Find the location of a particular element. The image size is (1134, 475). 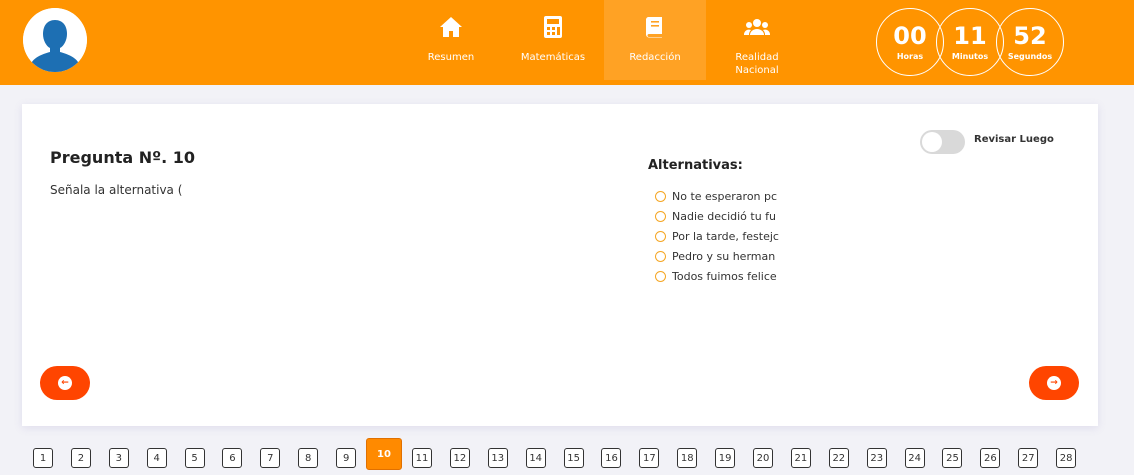

previous-question-button: ← is located at coordinates (65, 383).